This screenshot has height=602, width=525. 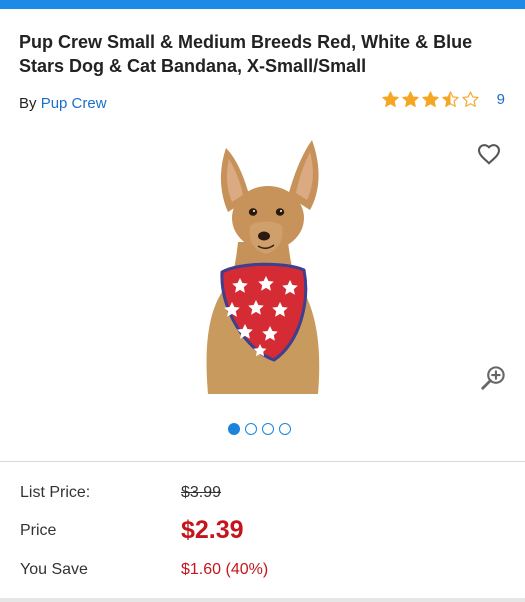 I want to click on you-save-label: You Save, so click(x=54, y=569).